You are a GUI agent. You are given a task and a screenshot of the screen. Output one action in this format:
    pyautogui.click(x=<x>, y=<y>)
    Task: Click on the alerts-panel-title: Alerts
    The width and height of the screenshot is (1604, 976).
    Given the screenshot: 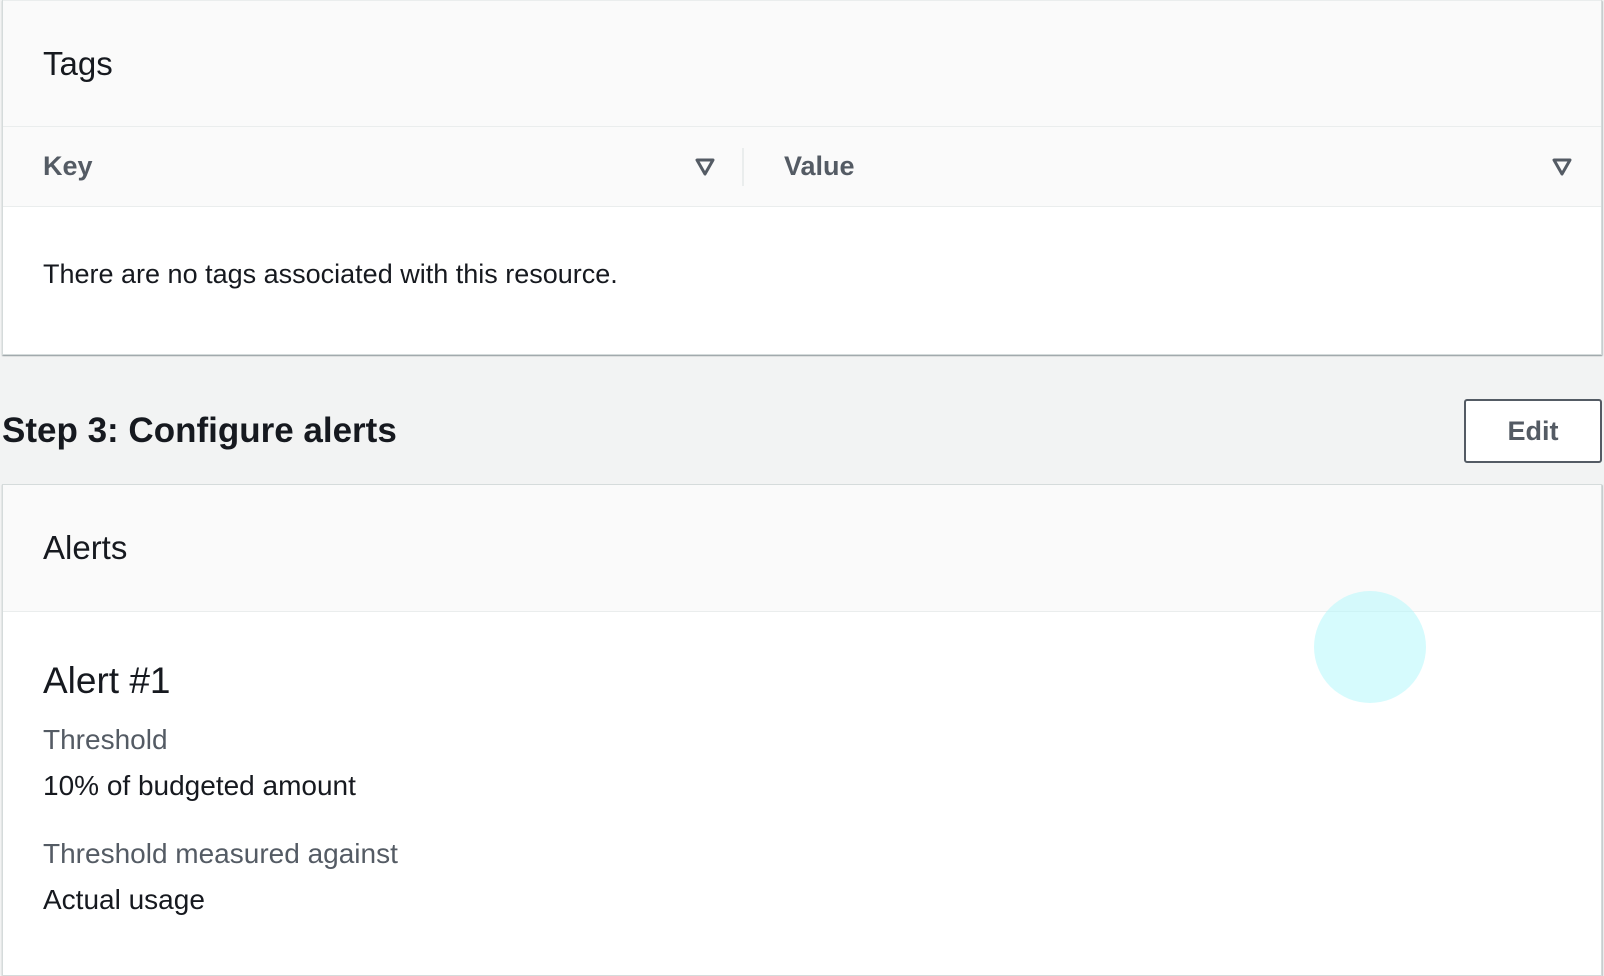 What is the action you would take?
    pyautogui.click(x=85, y=547)
    